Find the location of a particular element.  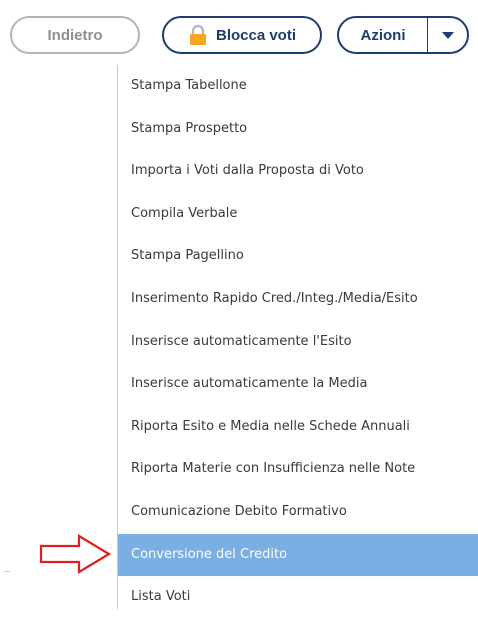

caret-down-icon is located at coordinates (448, 35).